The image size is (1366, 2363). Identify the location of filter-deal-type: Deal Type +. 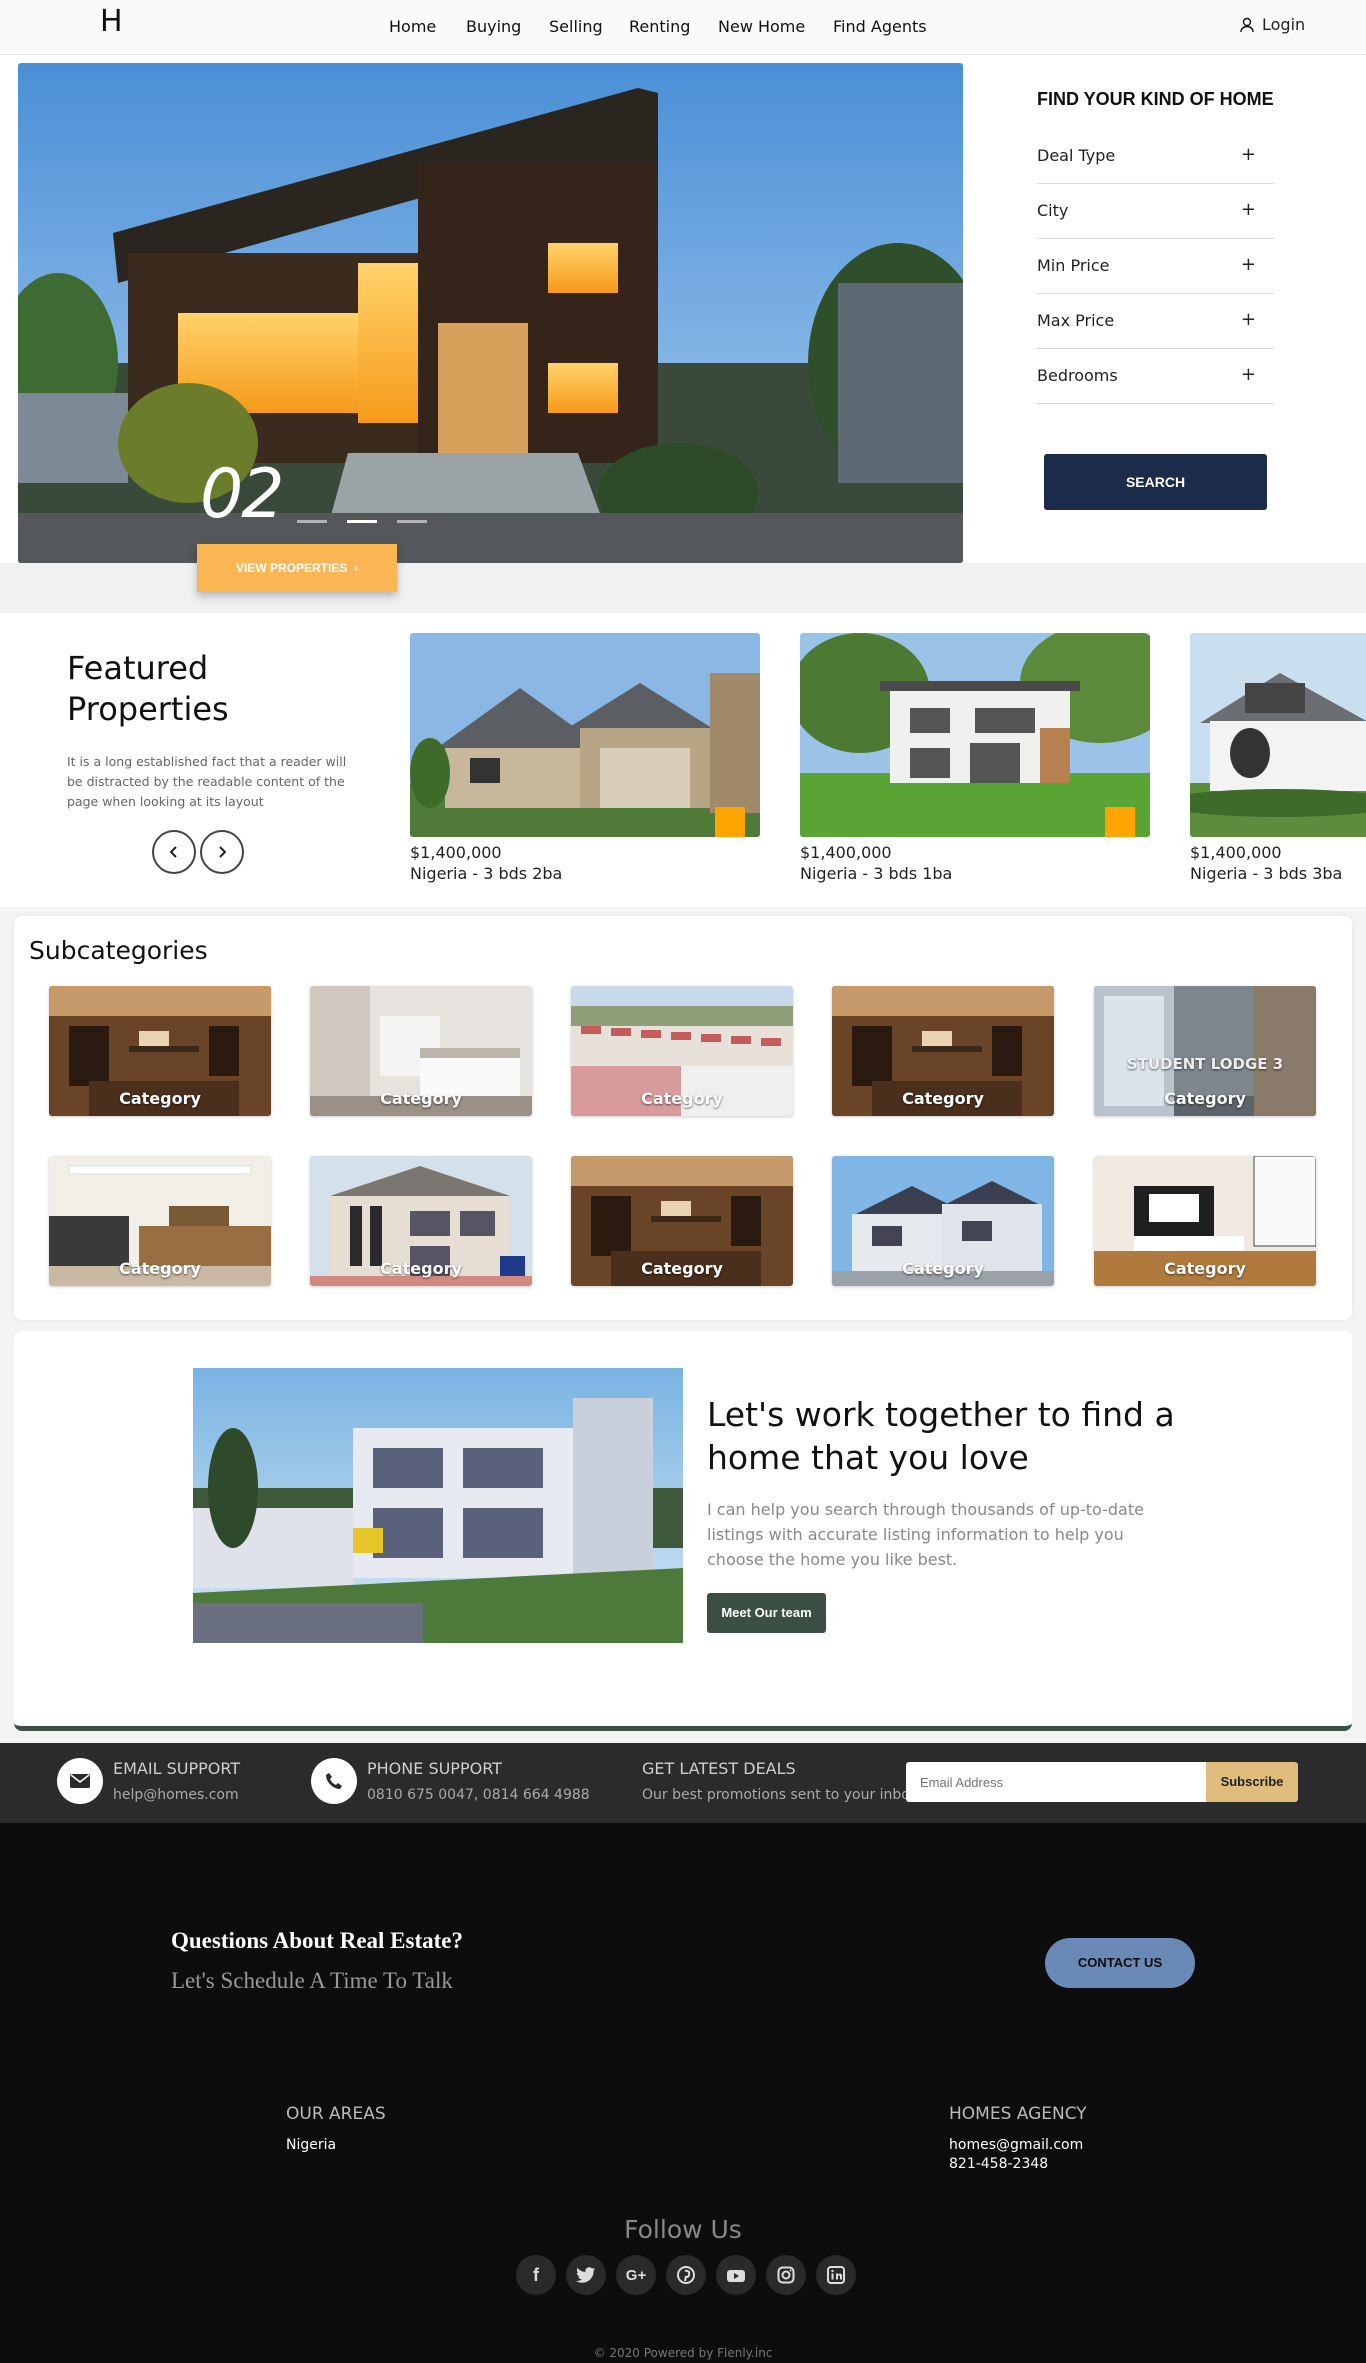
(1155, 156).